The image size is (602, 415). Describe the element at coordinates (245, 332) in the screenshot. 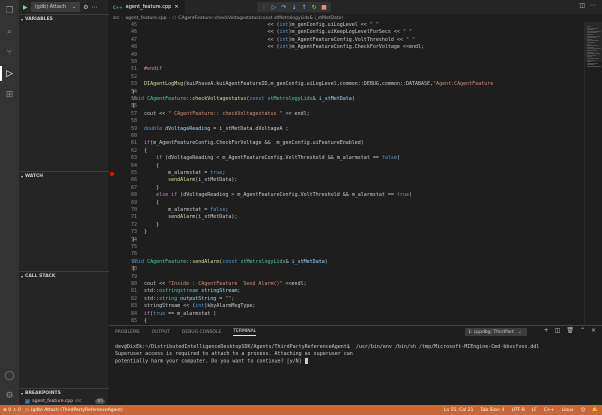

I see `panel-tab-terminal: TERMINAL` at that location.